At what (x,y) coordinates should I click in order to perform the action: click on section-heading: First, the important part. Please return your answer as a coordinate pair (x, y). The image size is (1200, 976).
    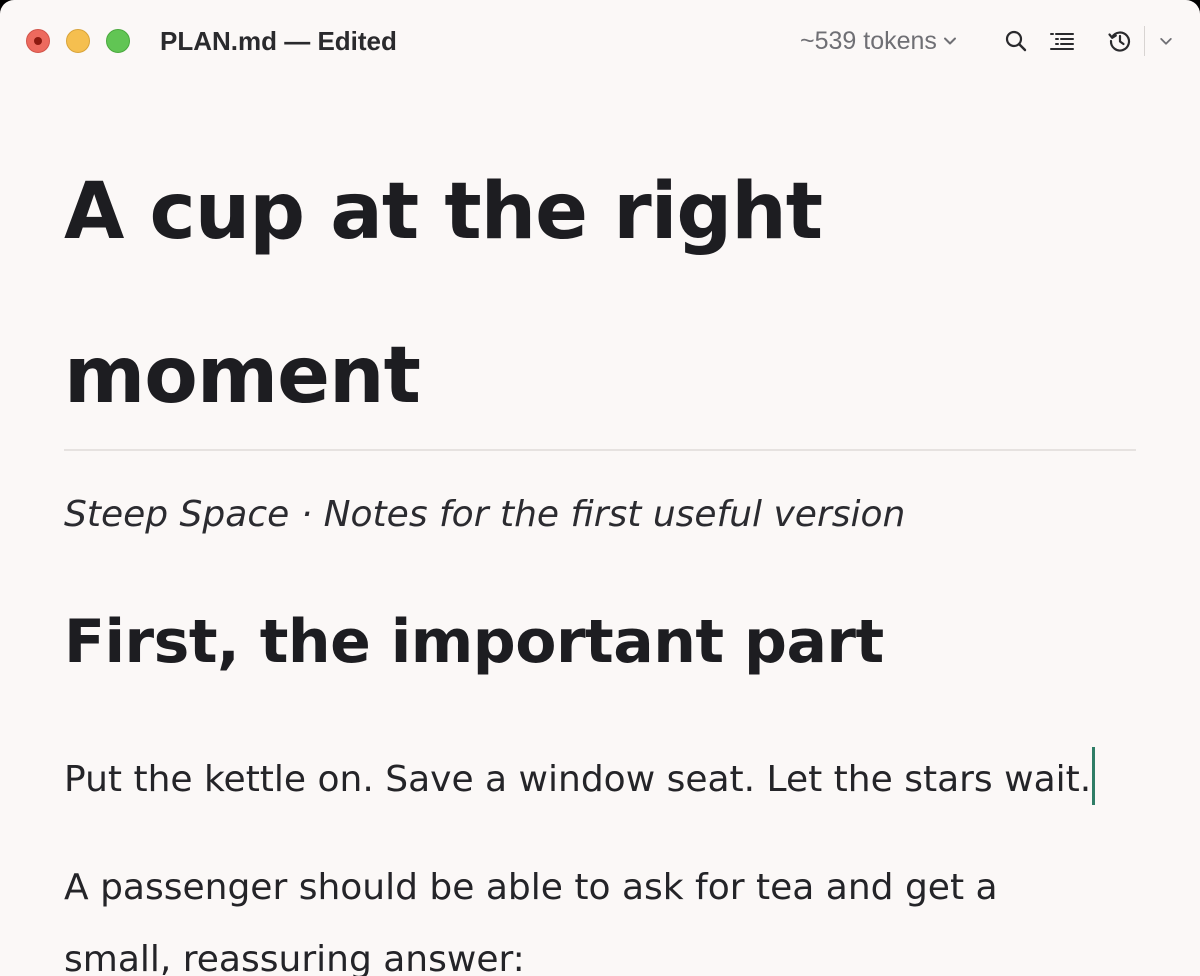
    Looking at the image, I should click on (474, 642).